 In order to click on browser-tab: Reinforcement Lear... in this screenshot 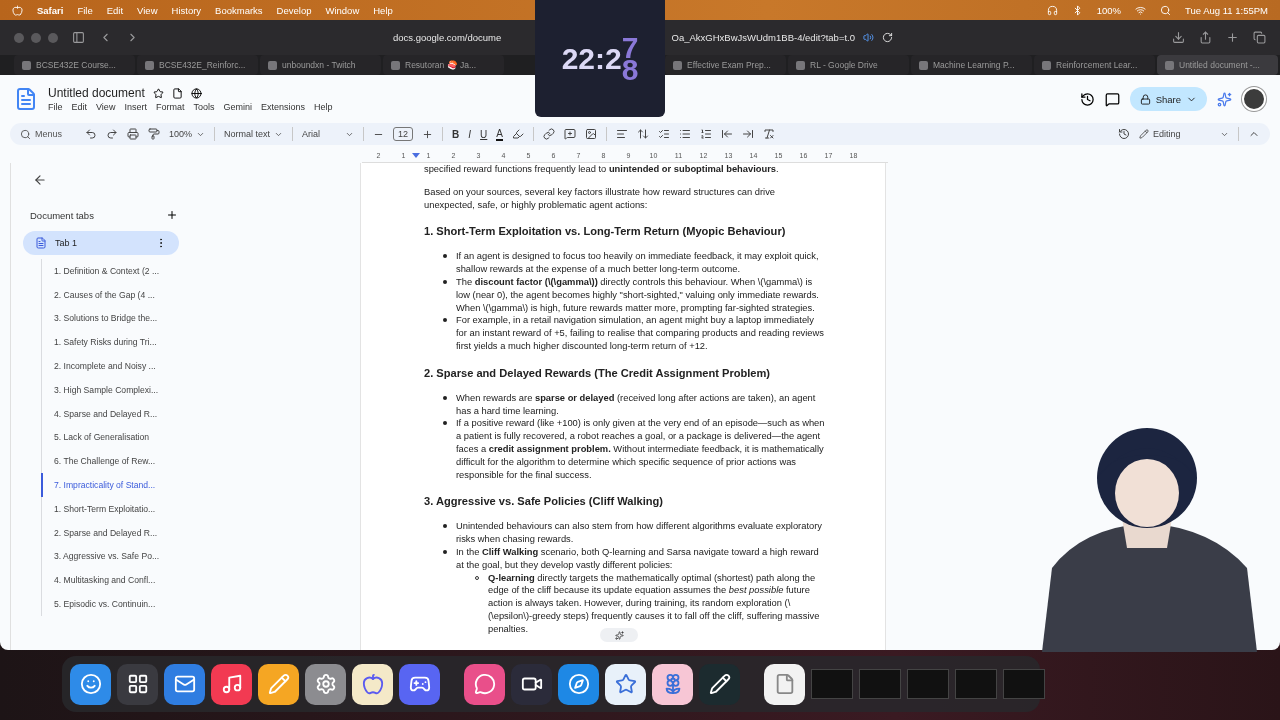, I will do `click(1094, 65)`.